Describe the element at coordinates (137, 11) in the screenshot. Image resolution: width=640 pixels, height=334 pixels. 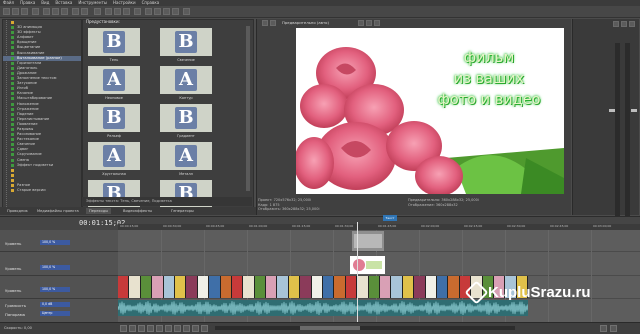
I see `lock-envelope-icon` at that location.